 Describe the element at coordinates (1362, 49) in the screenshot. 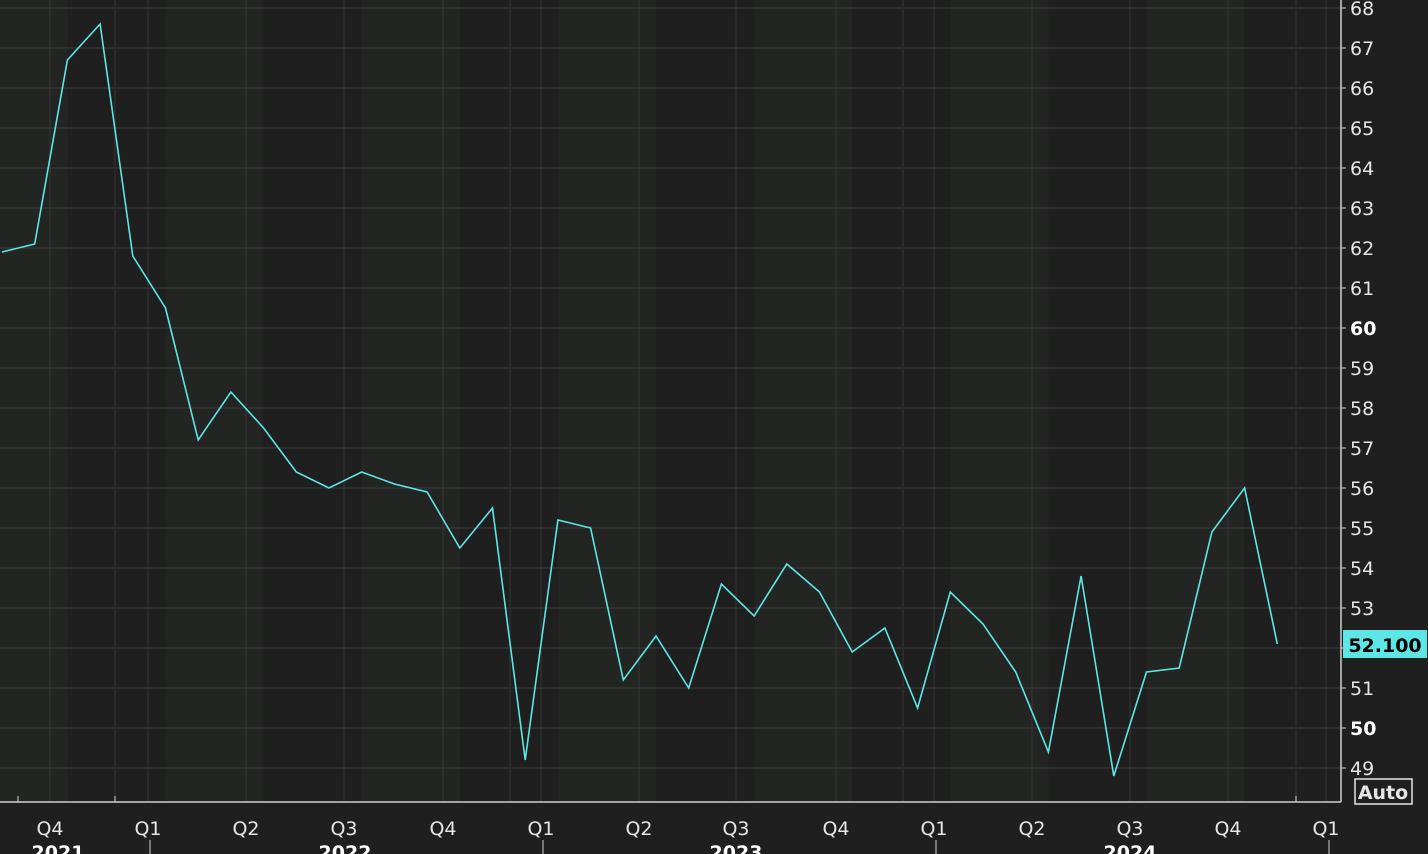

I see `y-tick-label: 67` at that location.